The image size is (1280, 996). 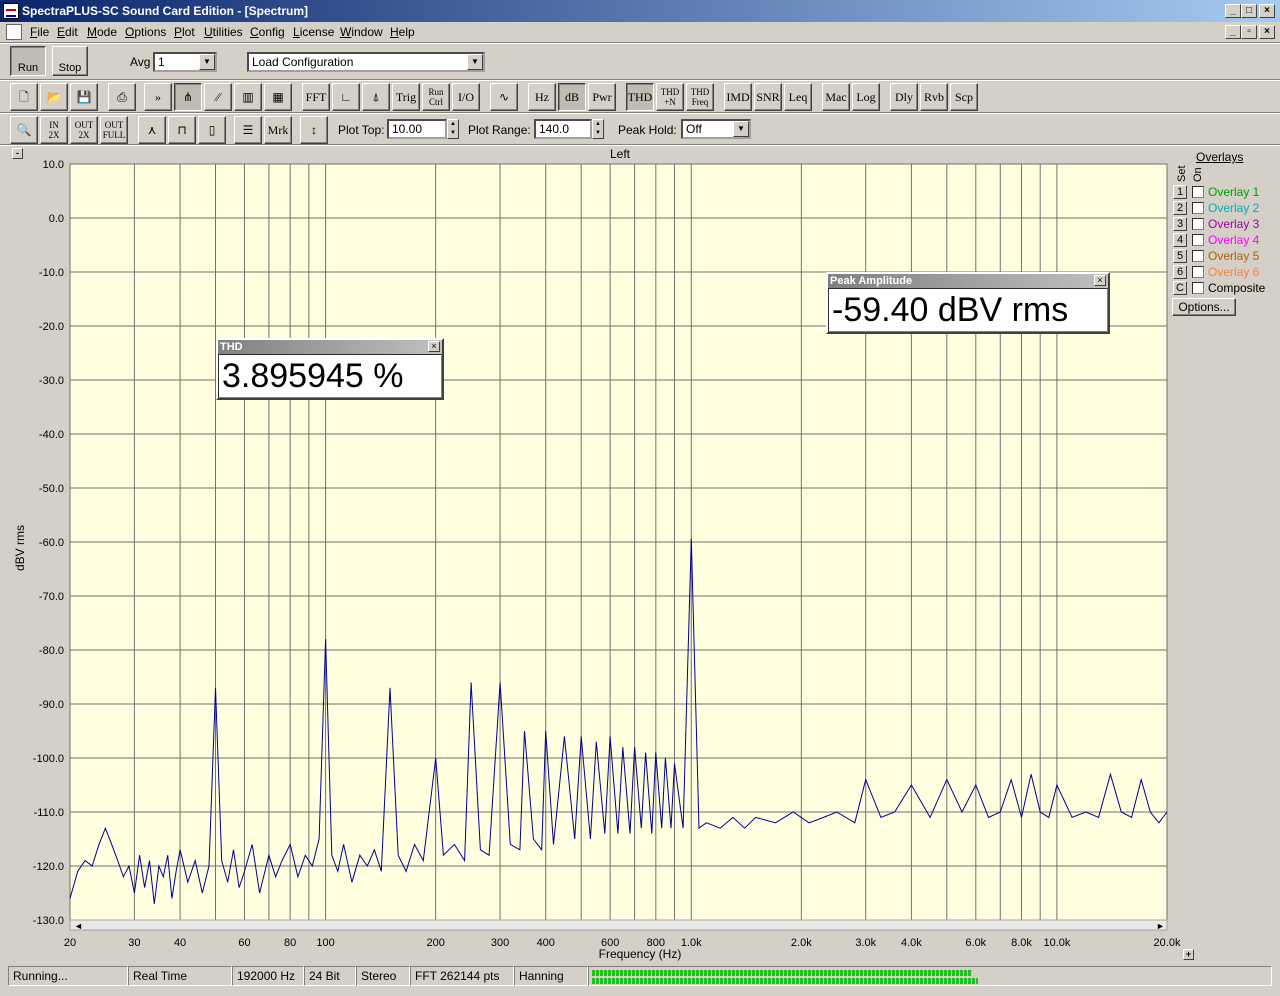 I want to click on scroll-left-icon: ◄, so click(x=78, y=926).